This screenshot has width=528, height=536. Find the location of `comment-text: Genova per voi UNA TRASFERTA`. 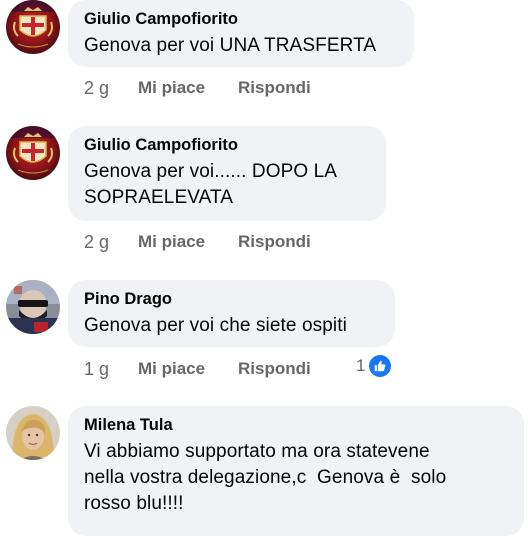

comment-text: Genova per voi UNA TRASFERTA is located at coordinates (230, 45).